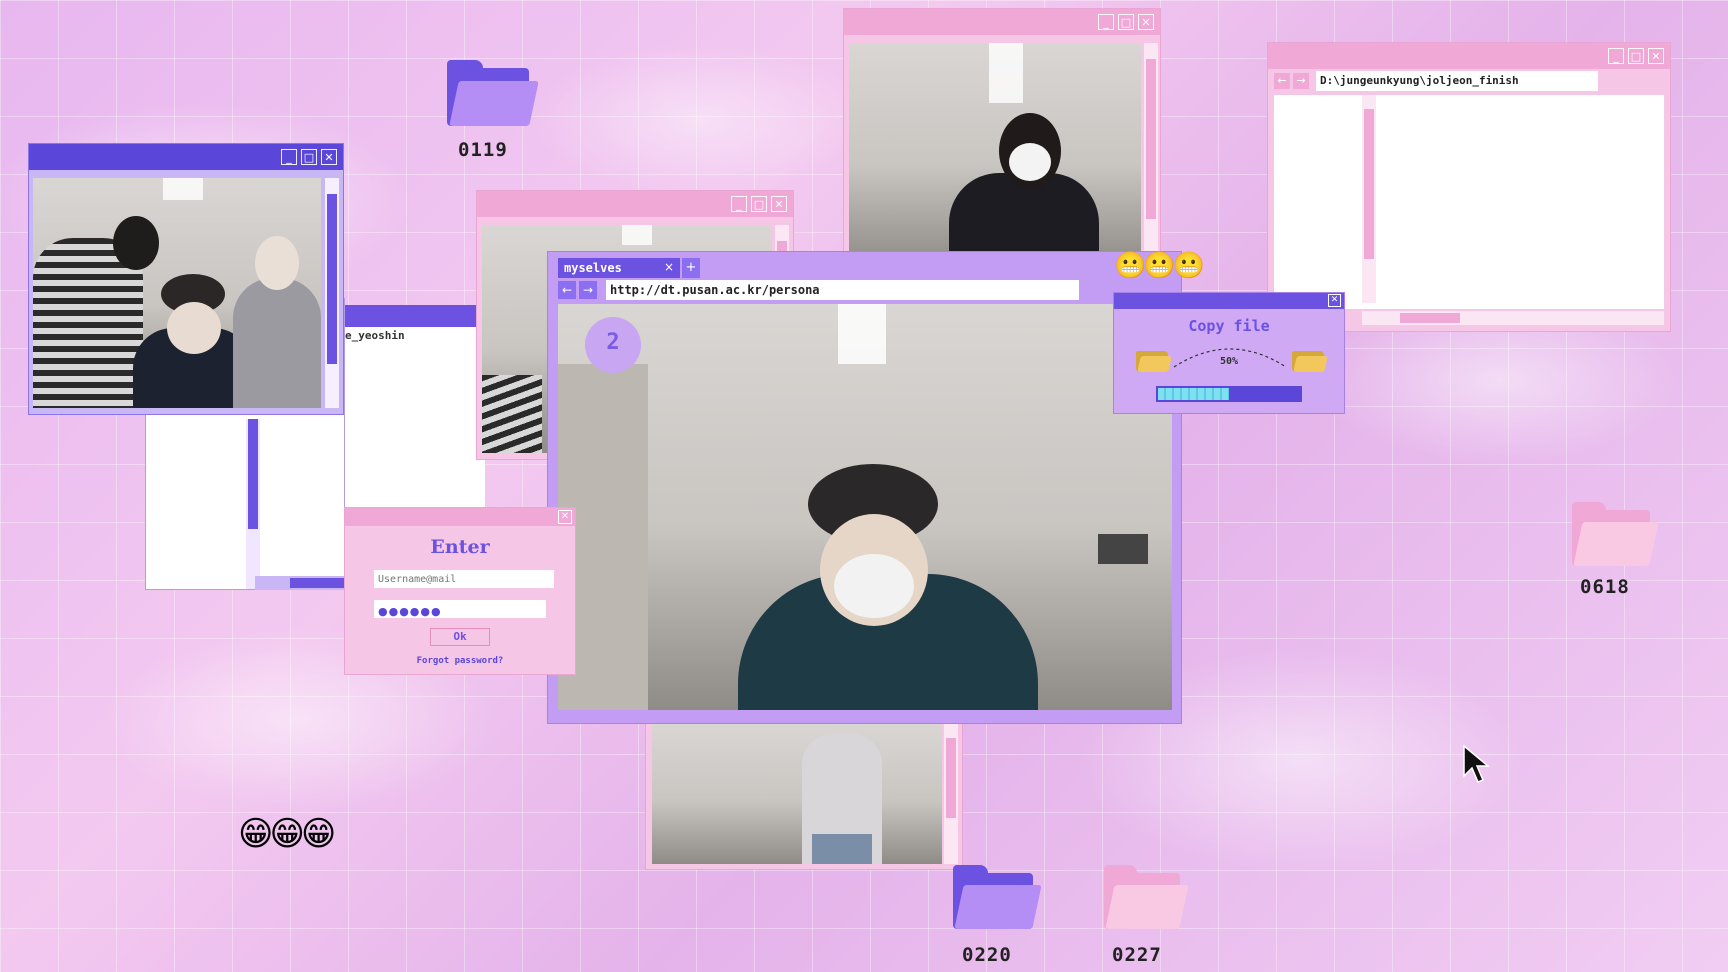  I want to click on peace-photo-scrollbar, so click(1151, 154).